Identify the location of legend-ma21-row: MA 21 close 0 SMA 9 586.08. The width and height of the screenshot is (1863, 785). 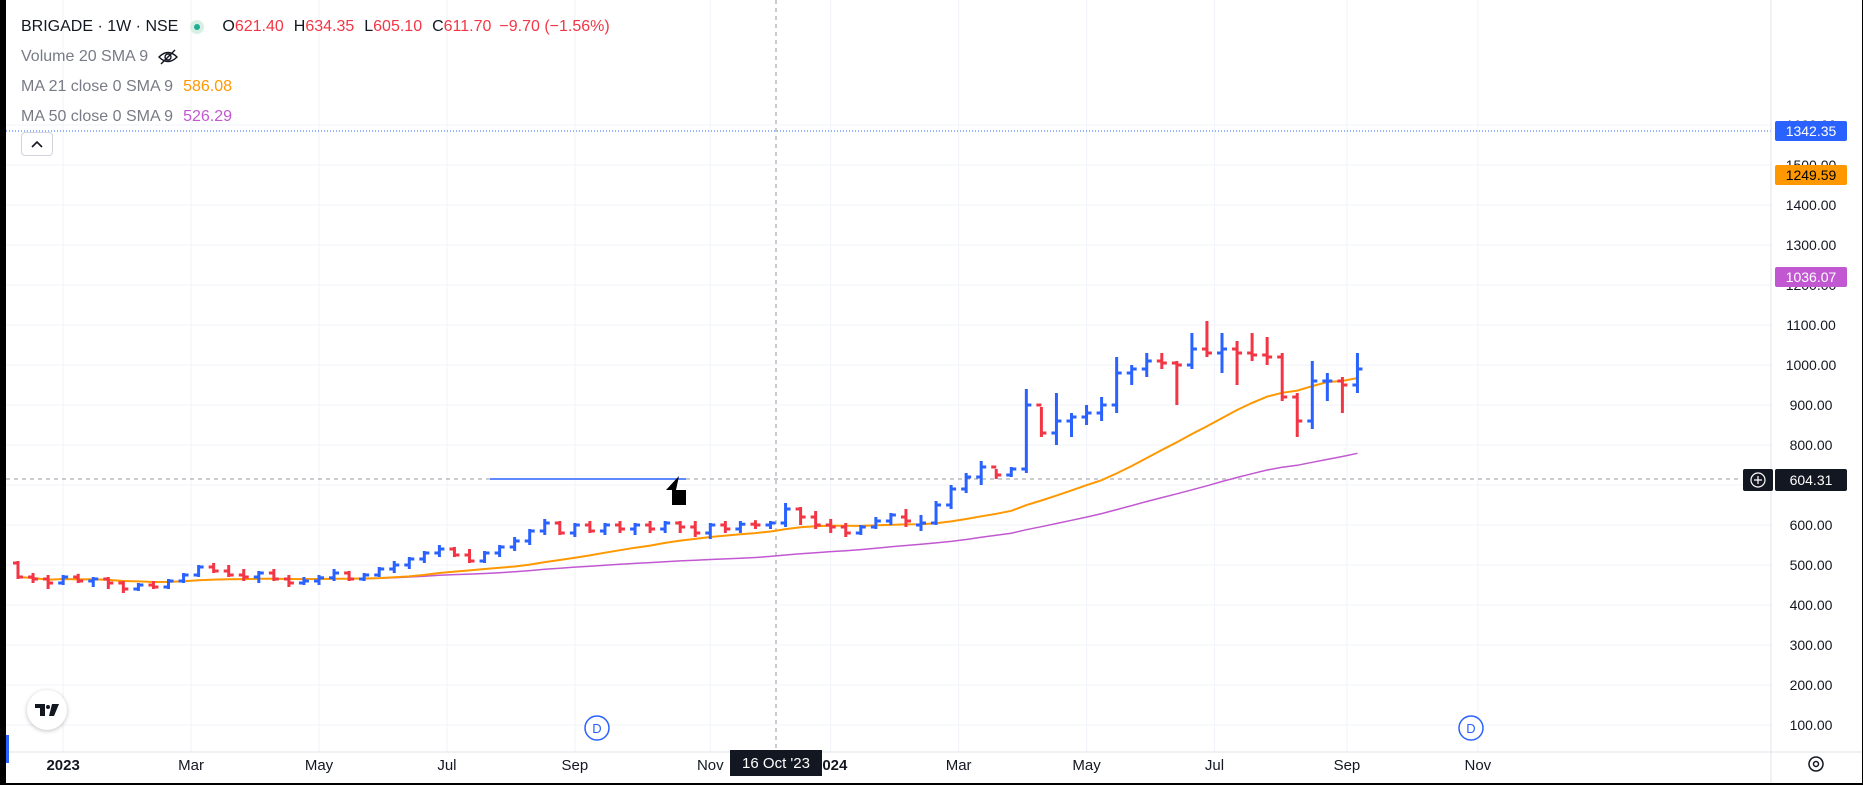
(315, 87).